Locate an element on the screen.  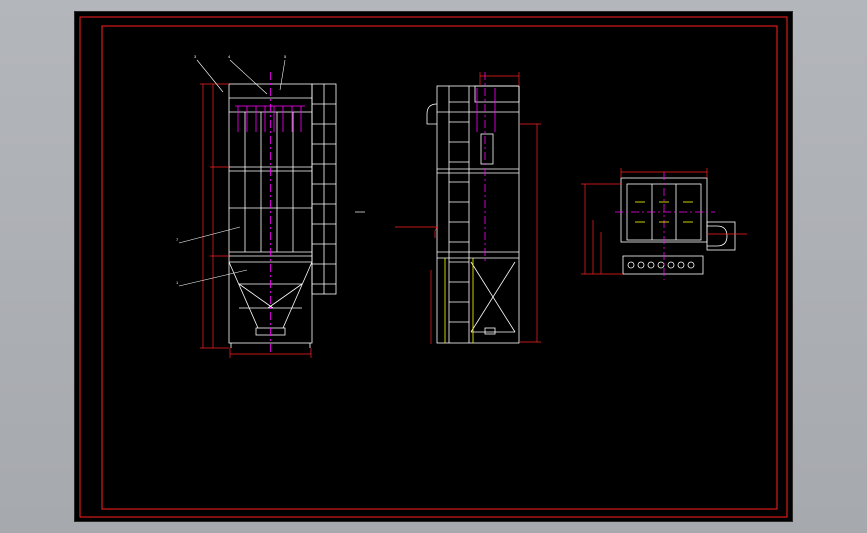
callout-7: 7 is located at coordinates (177, 239).